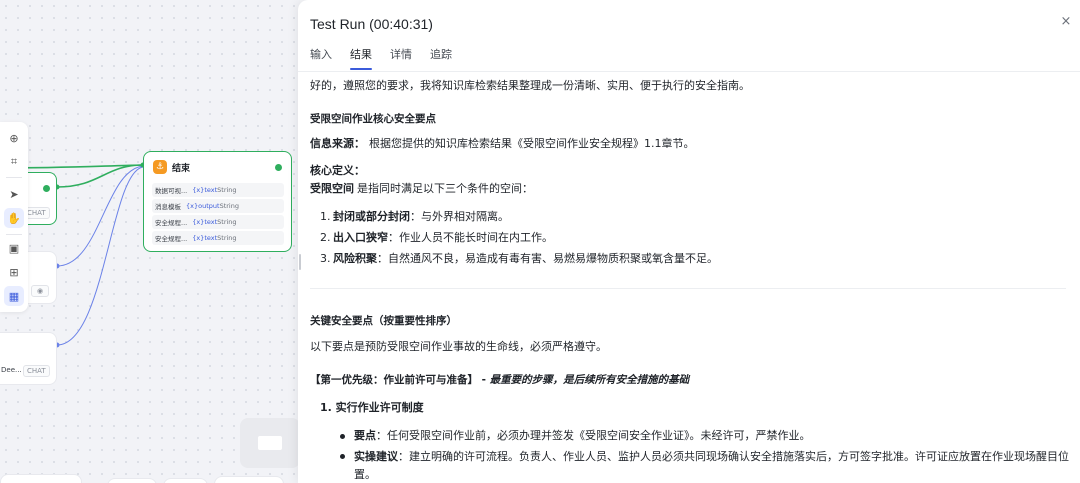  Describe the element at coordinates (383, 321) in the screenshot. I see `section-heading: 关键安全要点（按重要性排序）` at that location.